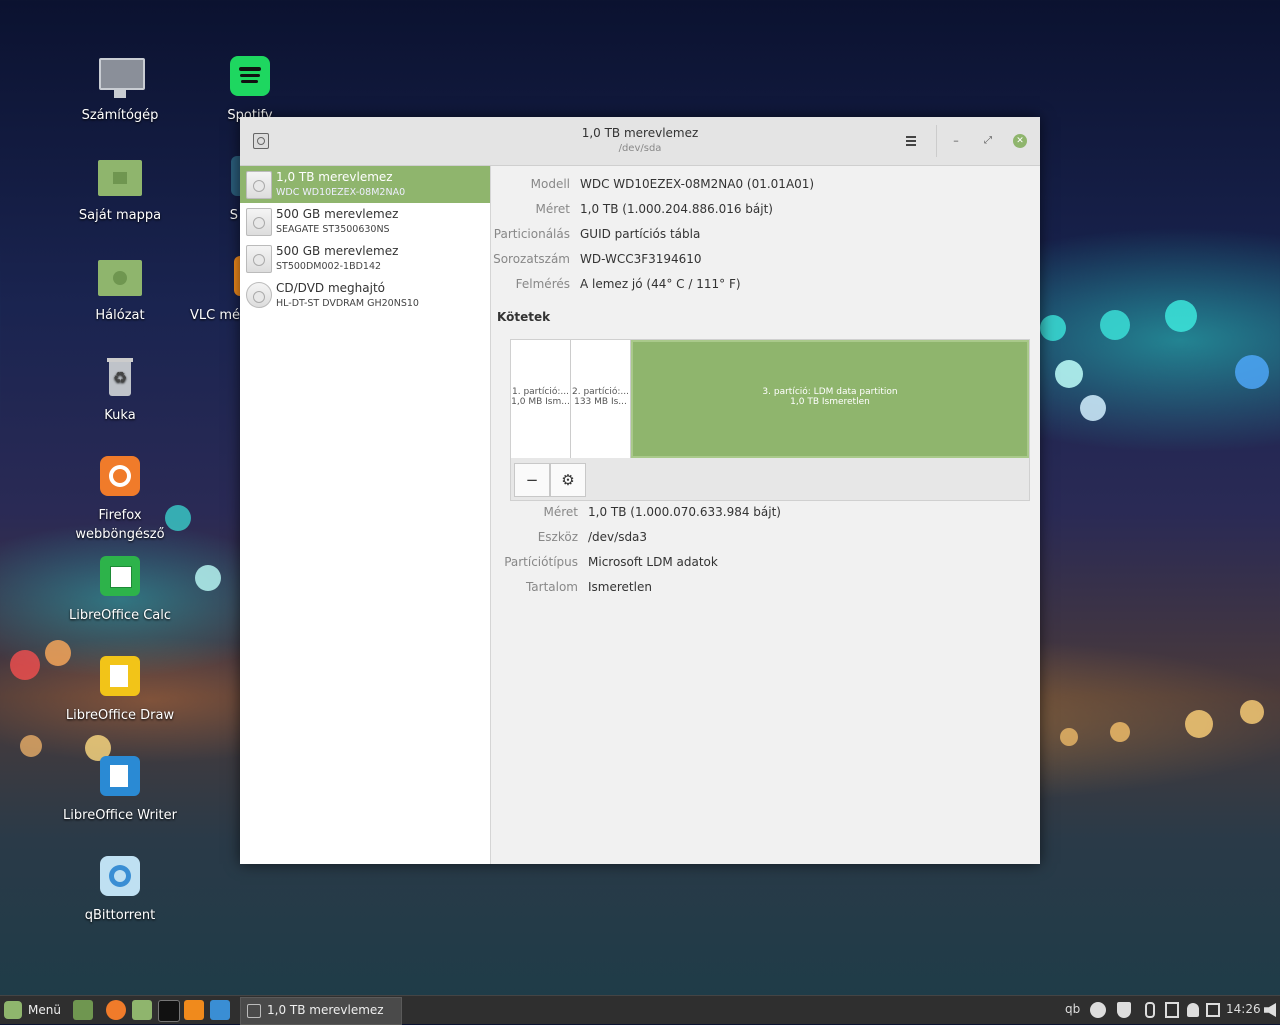  What do you see at coordinates (120, 115) in the screenshot?
I see `desktop-icon-label: Számítógép` at bounding box center [120, 115].